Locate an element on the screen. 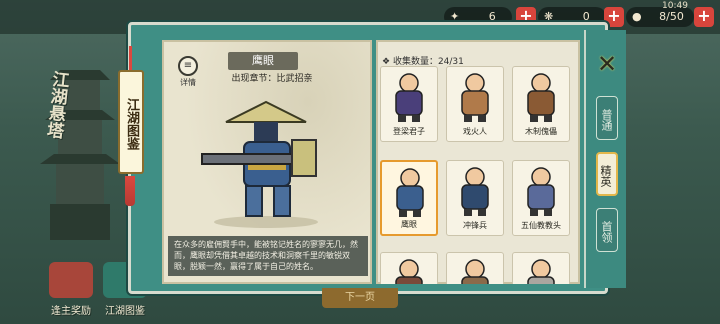 The width and height of the screenshot is (720, 324). character-card: 登梁君子 is located at coordinates (409, 104).